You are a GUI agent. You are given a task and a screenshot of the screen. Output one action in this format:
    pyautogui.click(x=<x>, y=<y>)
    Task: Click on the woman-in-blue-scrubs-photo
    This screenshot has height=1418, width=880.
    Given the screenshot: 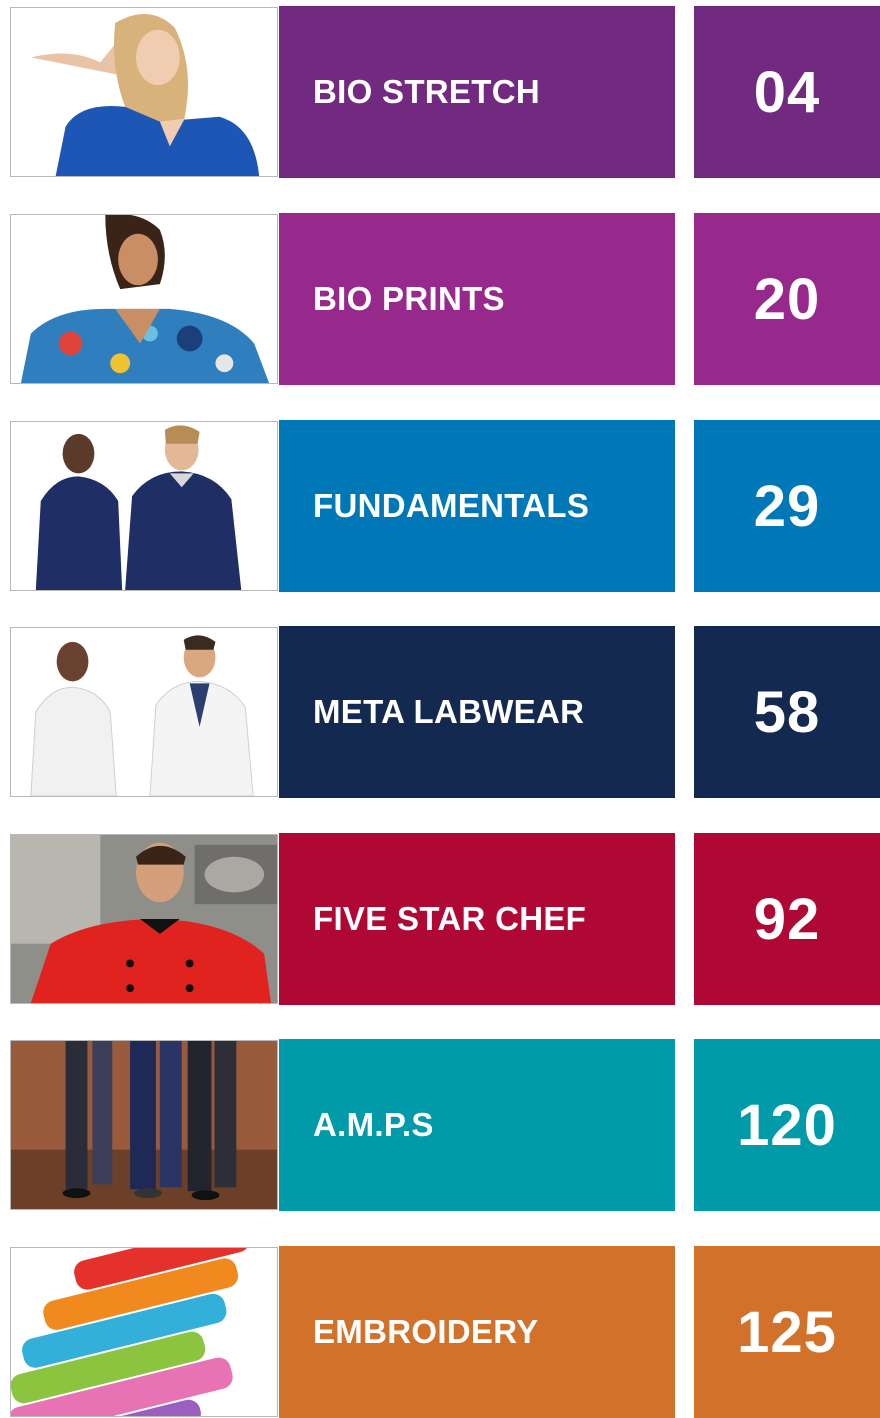 What is the action you would take?
    pyautogui.click(x=144, y=92)
    